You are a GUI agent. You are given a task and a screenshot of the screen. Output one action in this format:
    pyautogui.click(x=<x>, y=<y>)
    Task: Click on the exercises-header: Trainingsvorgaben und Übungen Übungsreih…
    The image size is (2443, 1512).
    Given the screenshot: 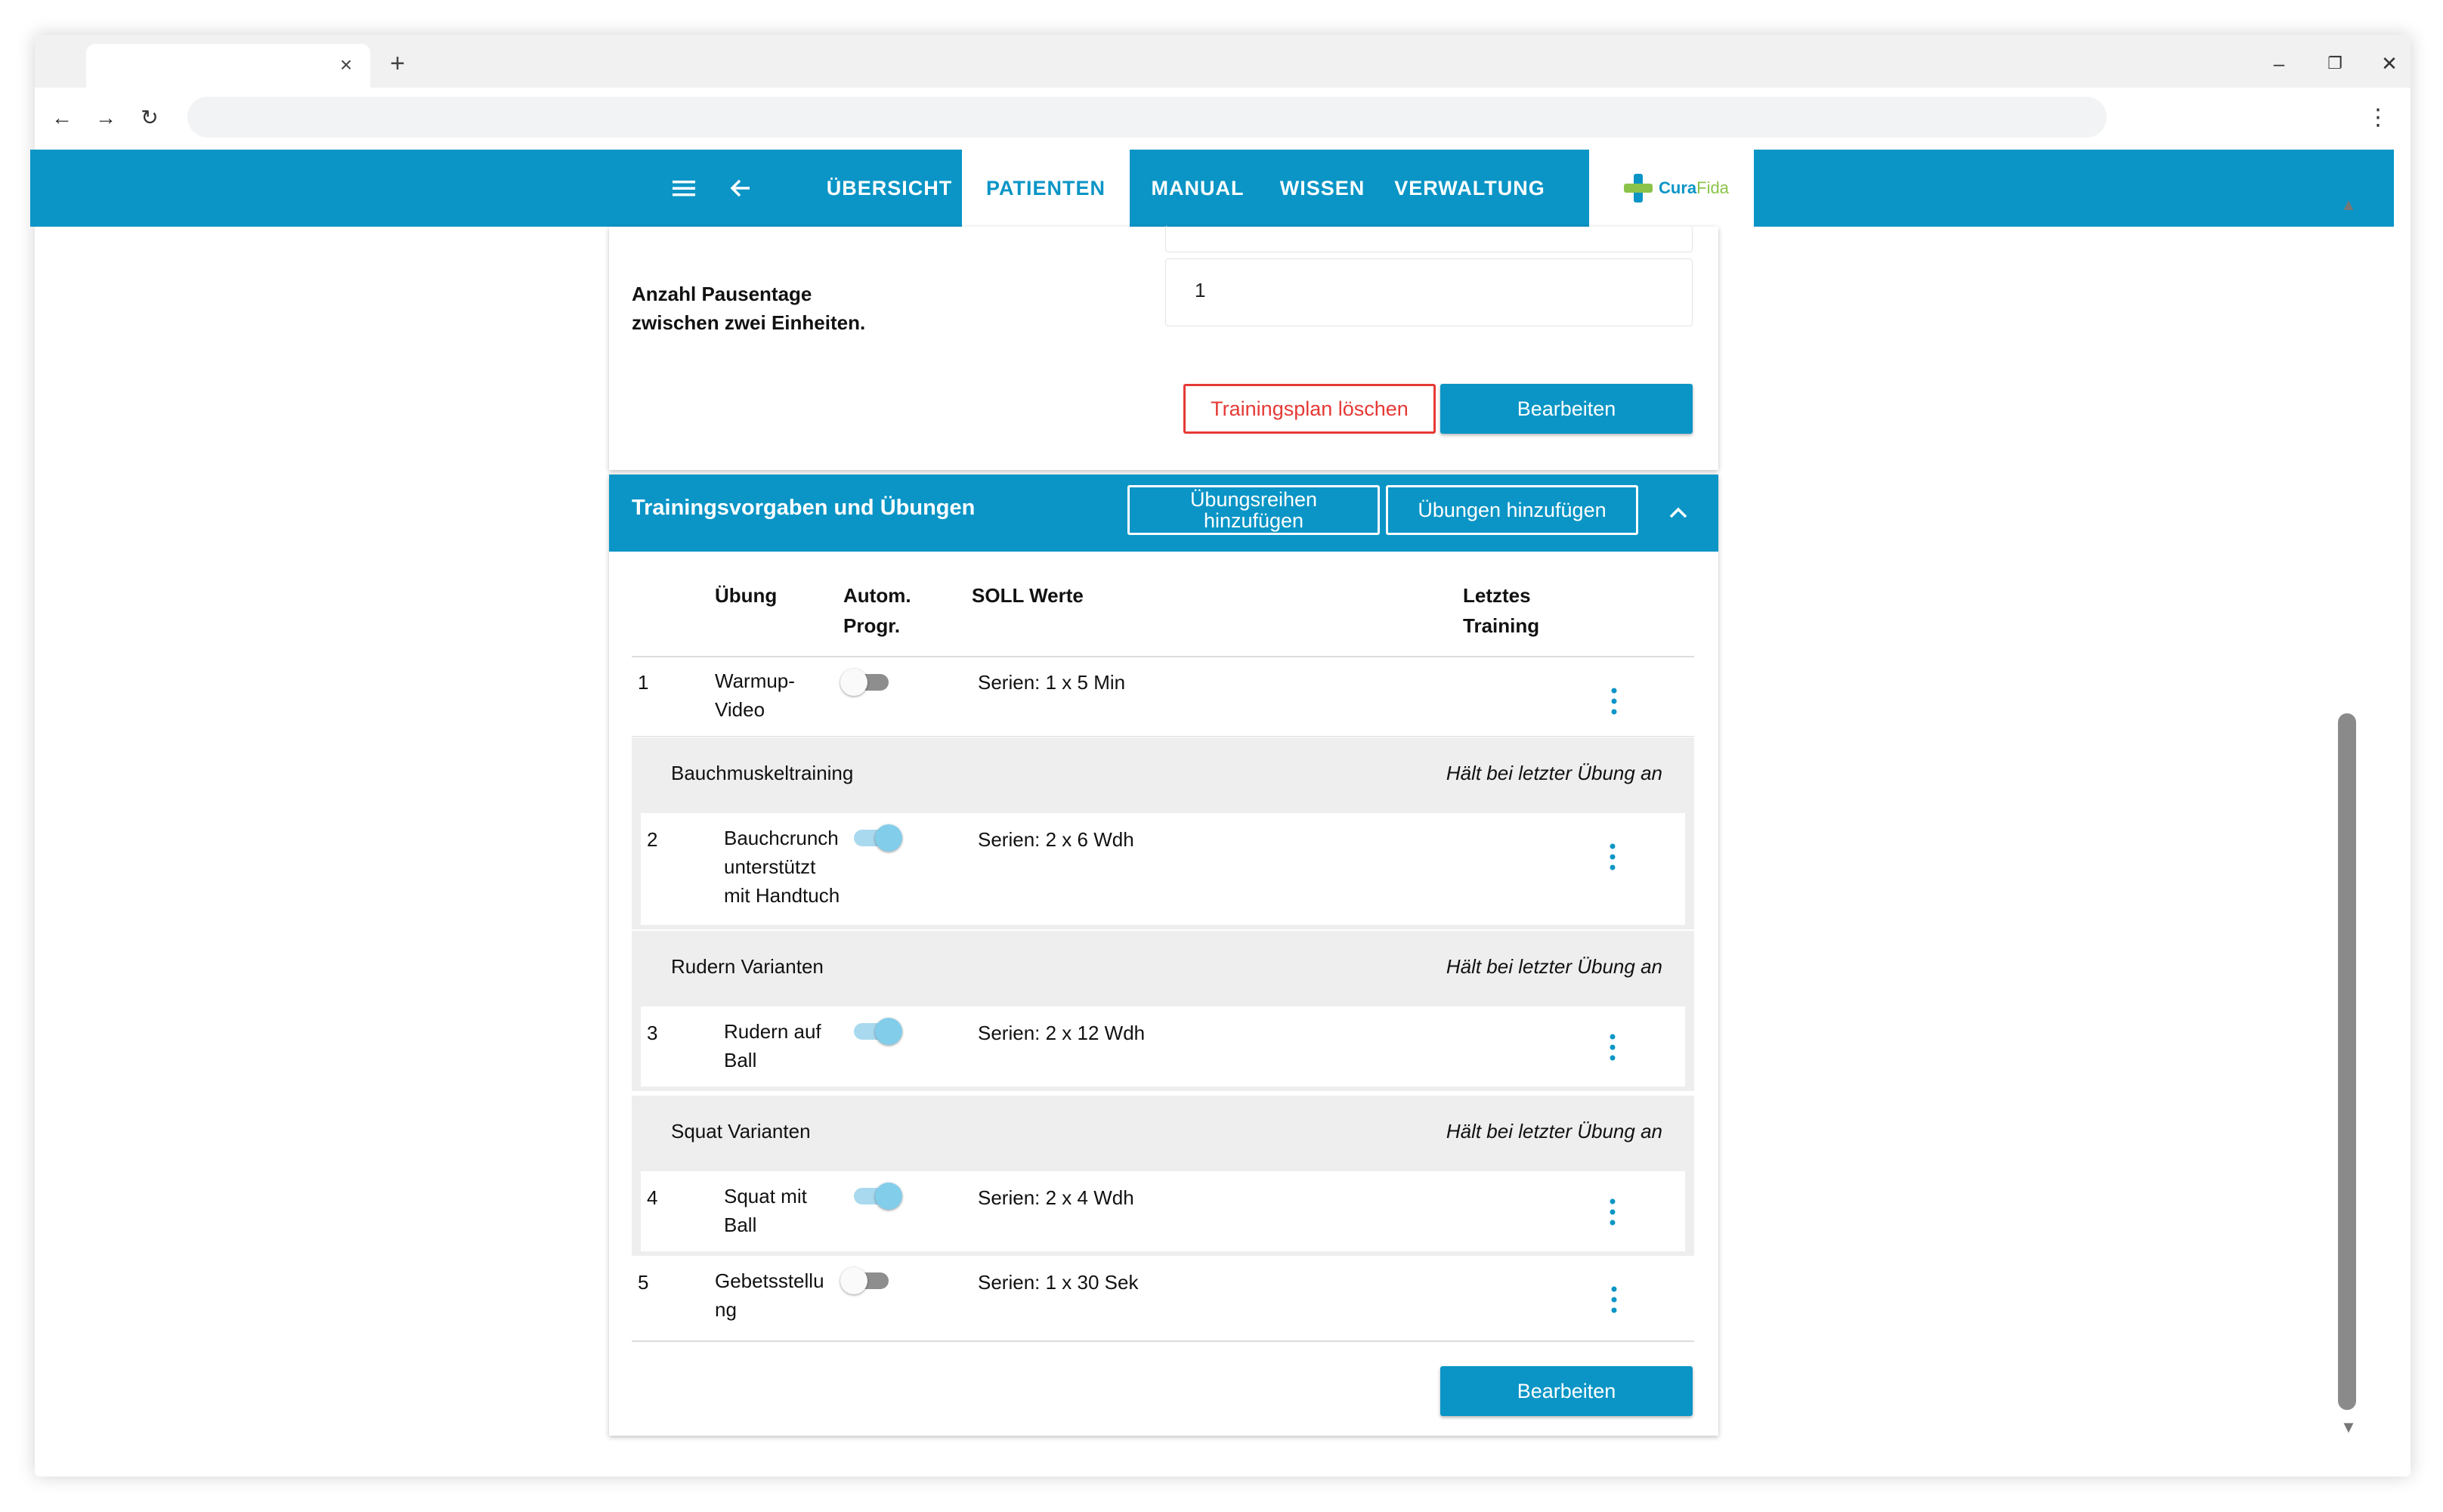 What is the action you would take?
    pyautogui.click(x=1163, y=513)
    